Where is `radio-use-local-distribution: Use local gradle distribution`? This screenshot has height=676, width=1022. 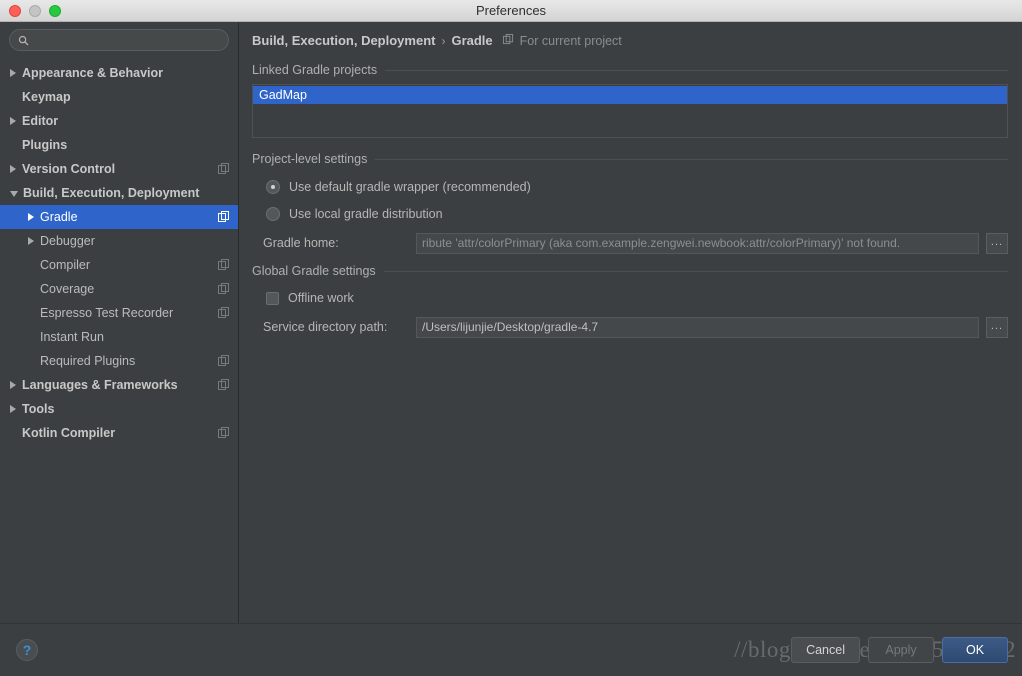
radio-use-local-distribution: Use local gradle distribution is located at coordinates (630, 213).